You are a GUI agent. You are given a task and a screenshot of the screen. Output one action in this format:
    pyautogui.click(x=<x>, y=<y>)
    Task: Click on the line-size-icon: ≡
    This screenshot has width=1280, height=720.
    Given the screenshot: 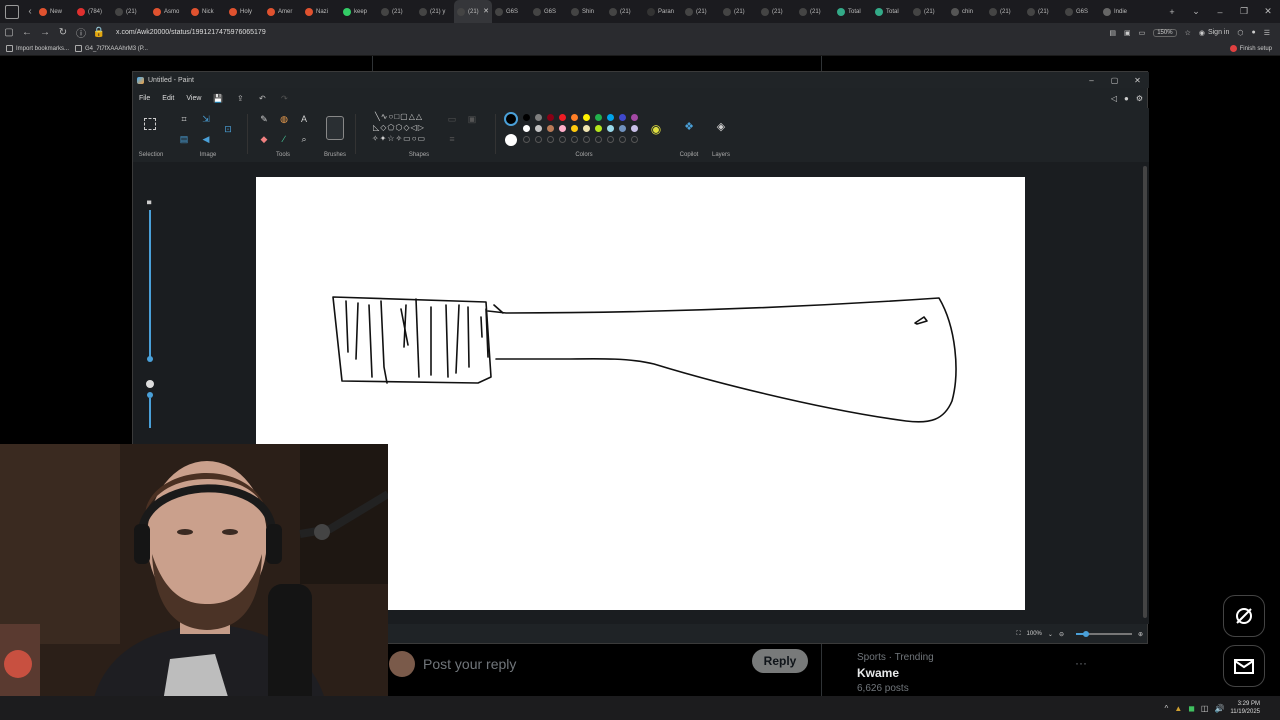 What is the action you would take?
    pyautogui.click(x=452, y=139)
    